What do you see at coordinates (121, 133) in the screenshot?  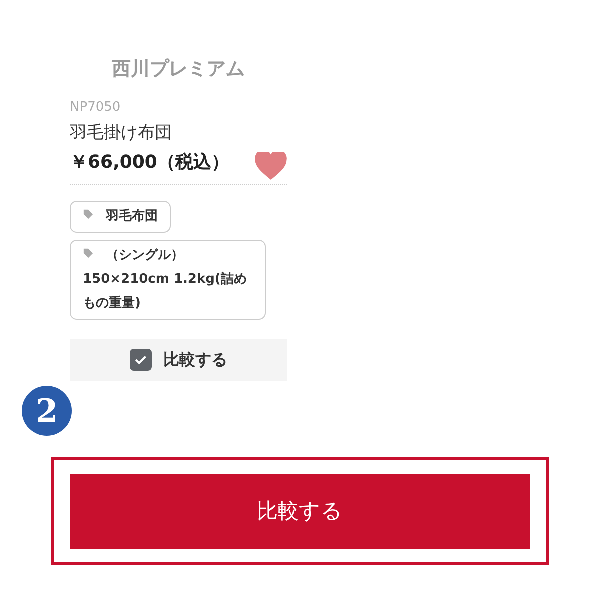 I see `product-name: 羽毛掛け布団` at bounding box center [121, 133].